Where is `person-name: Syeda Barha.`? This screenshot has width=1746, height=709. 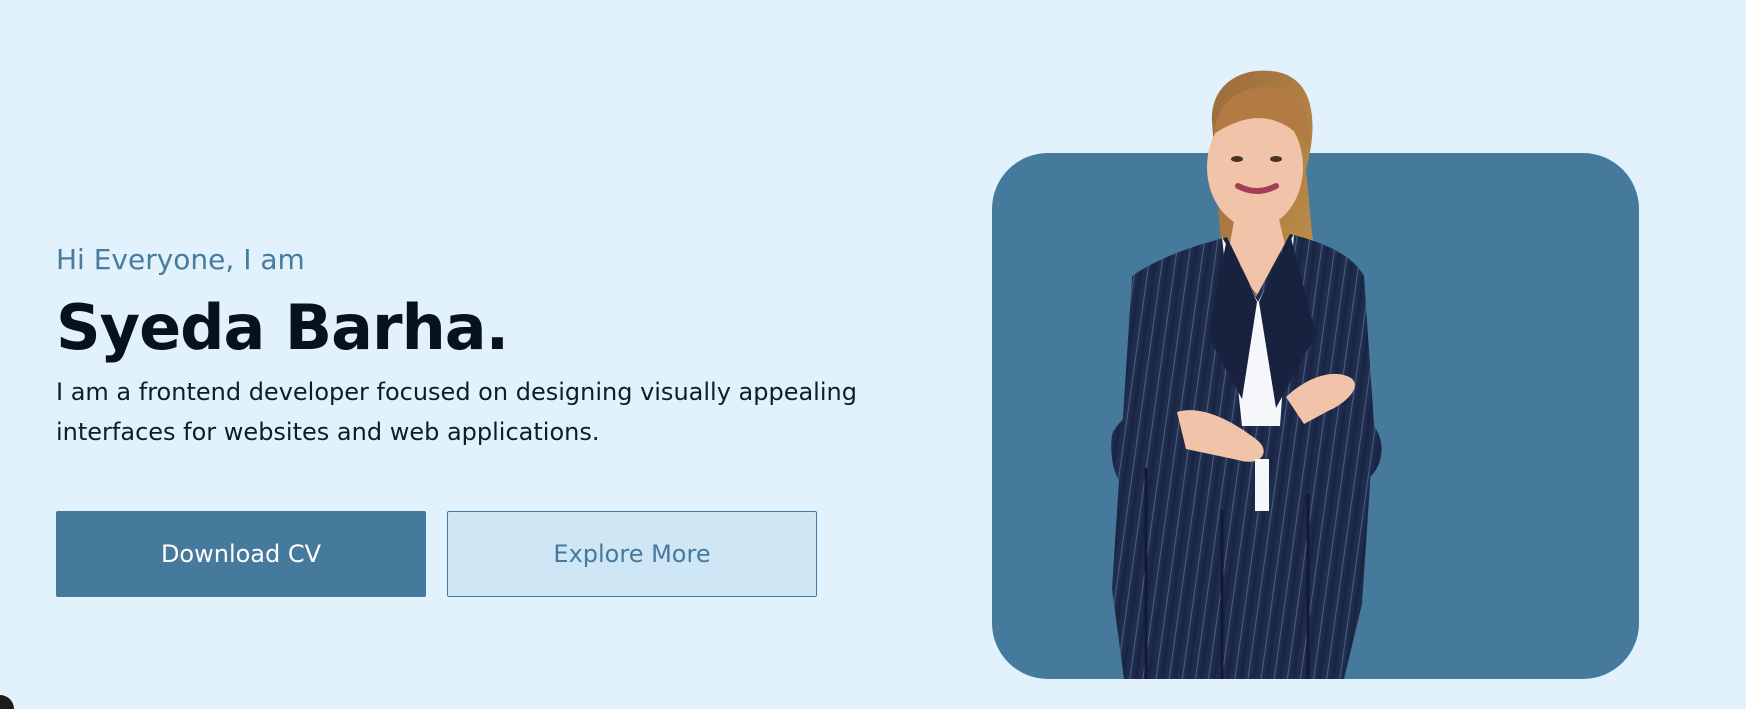
person-name: Syeda Barha. is located at coordinates (282, 327).